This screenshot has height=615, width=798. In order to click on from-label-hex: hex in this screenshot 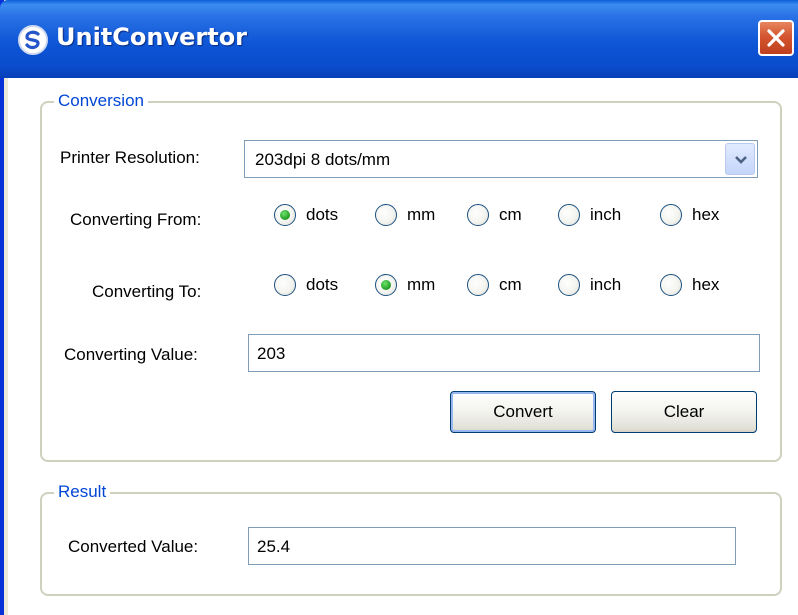, I will do `click(706, 214)`.